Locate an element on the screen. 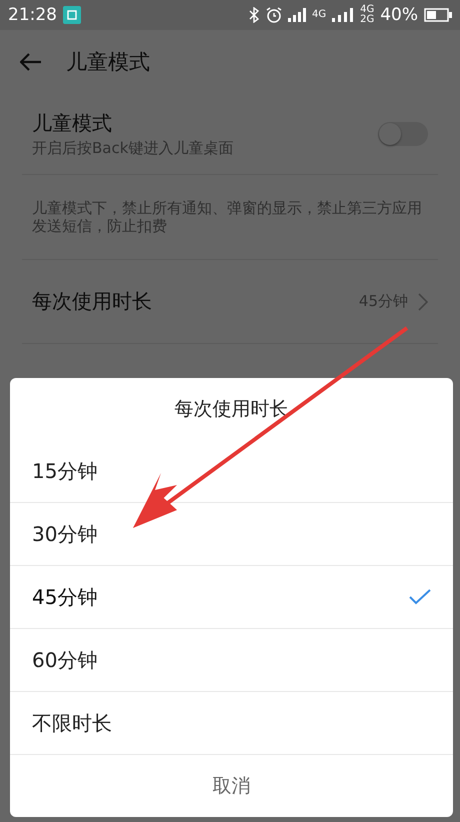 The height and width of the screenshot is (822, 460). screenshot-icon is located at coordinates (72, 15).